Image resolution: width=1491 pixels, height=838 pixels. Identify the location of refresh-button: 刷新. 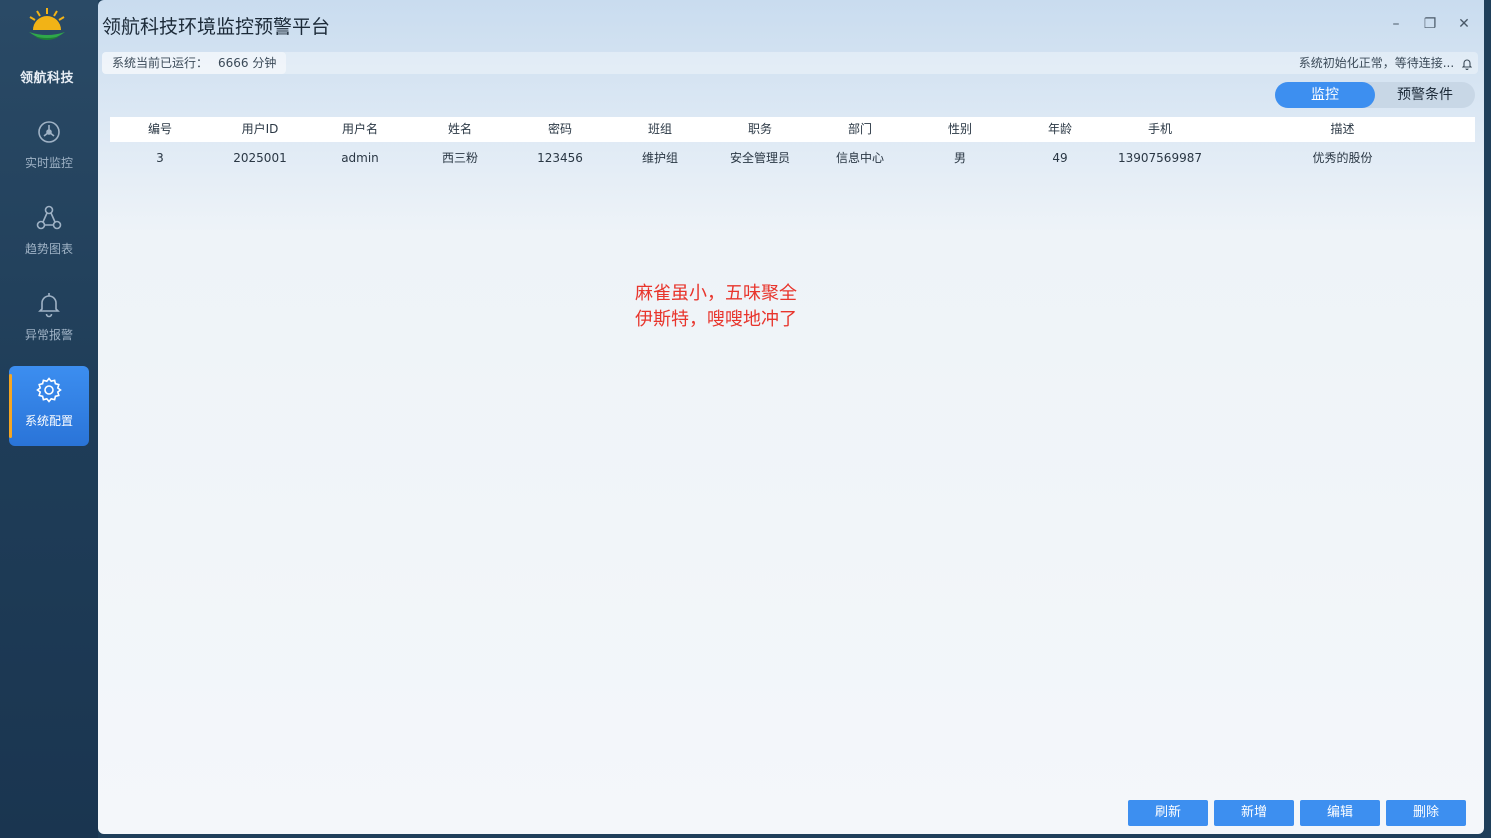
(1168, 813).